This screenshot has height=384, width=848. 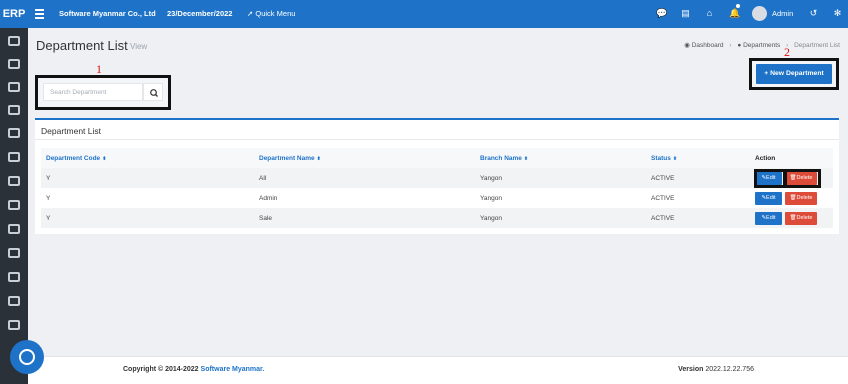 What do you see at coordinates (734, 13) in the screenshot?
I see `bell-icon: 🔔` at bounding box center [734, 13].